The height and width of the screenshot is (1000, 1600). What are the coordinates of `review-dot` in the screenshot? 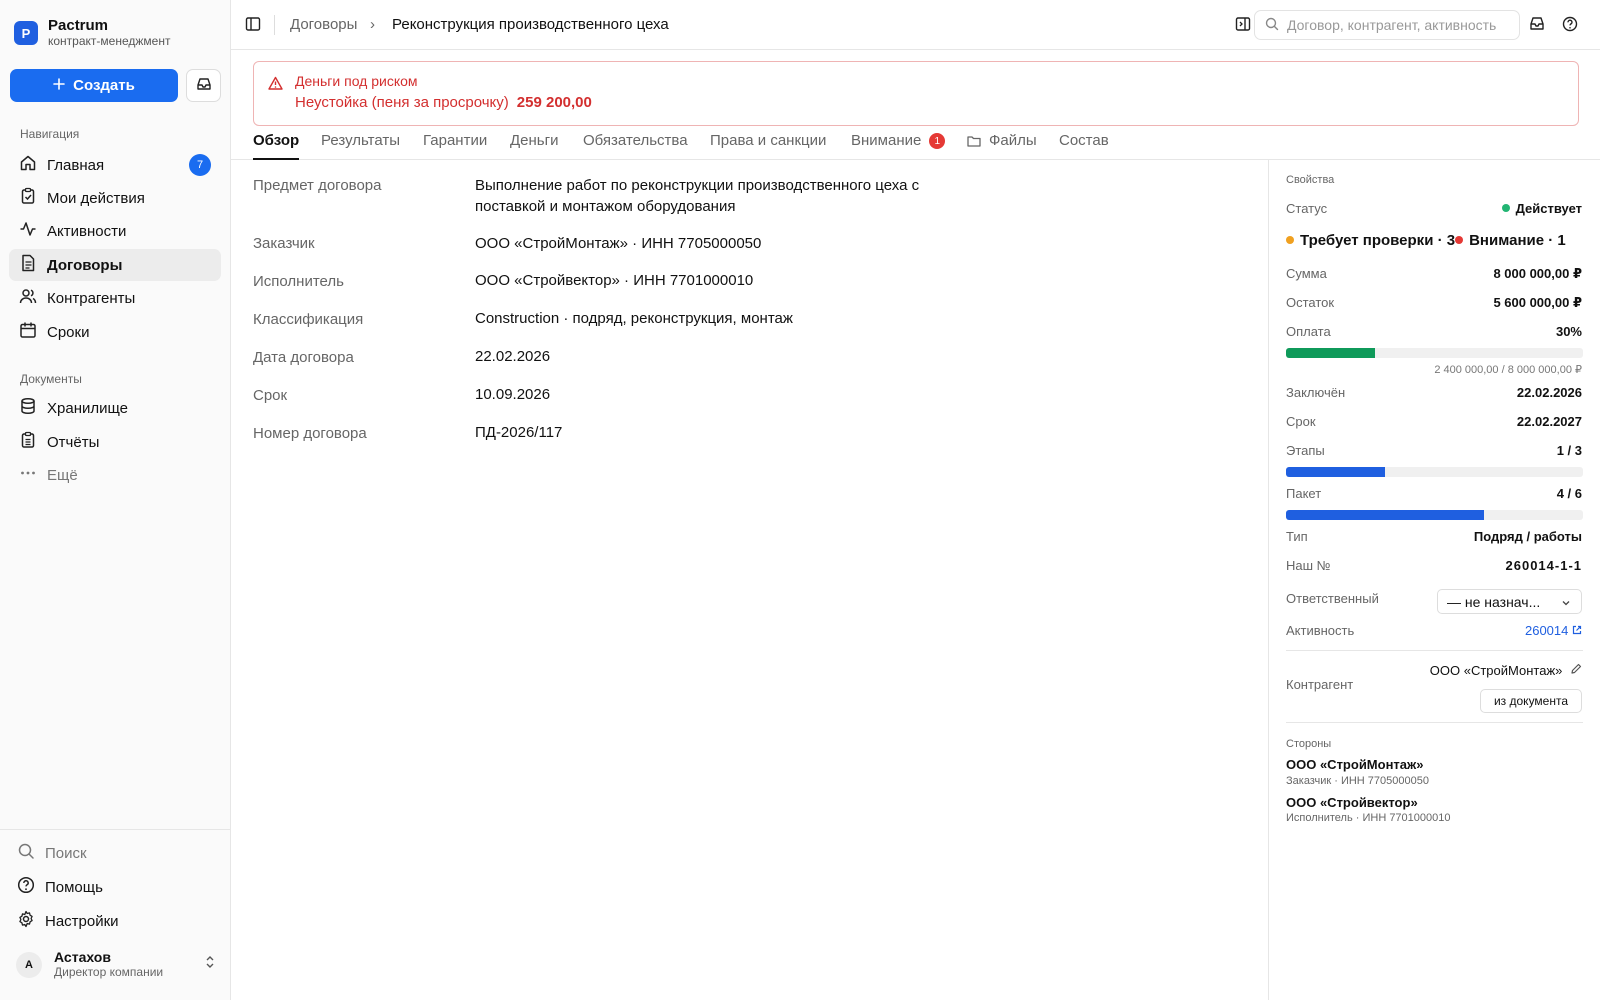 It's located at (1290, 240).